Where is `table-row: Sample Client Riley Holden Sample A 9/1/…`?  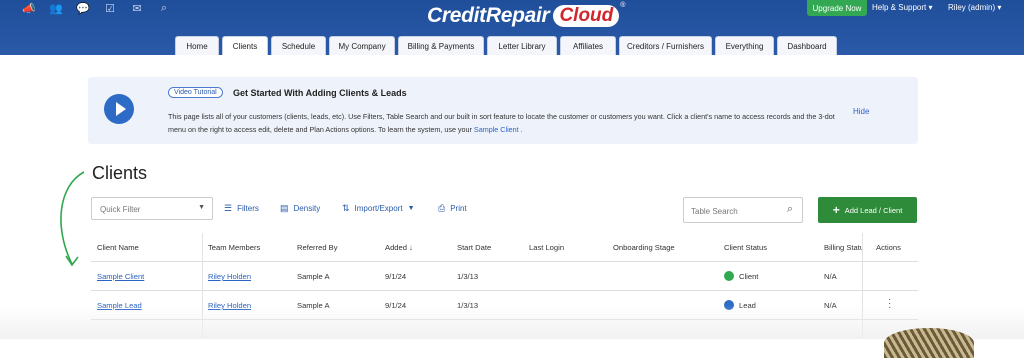 table-row: Sample Client Riley Holden Sample A 9/1/… is located at coordinates (504, 276).